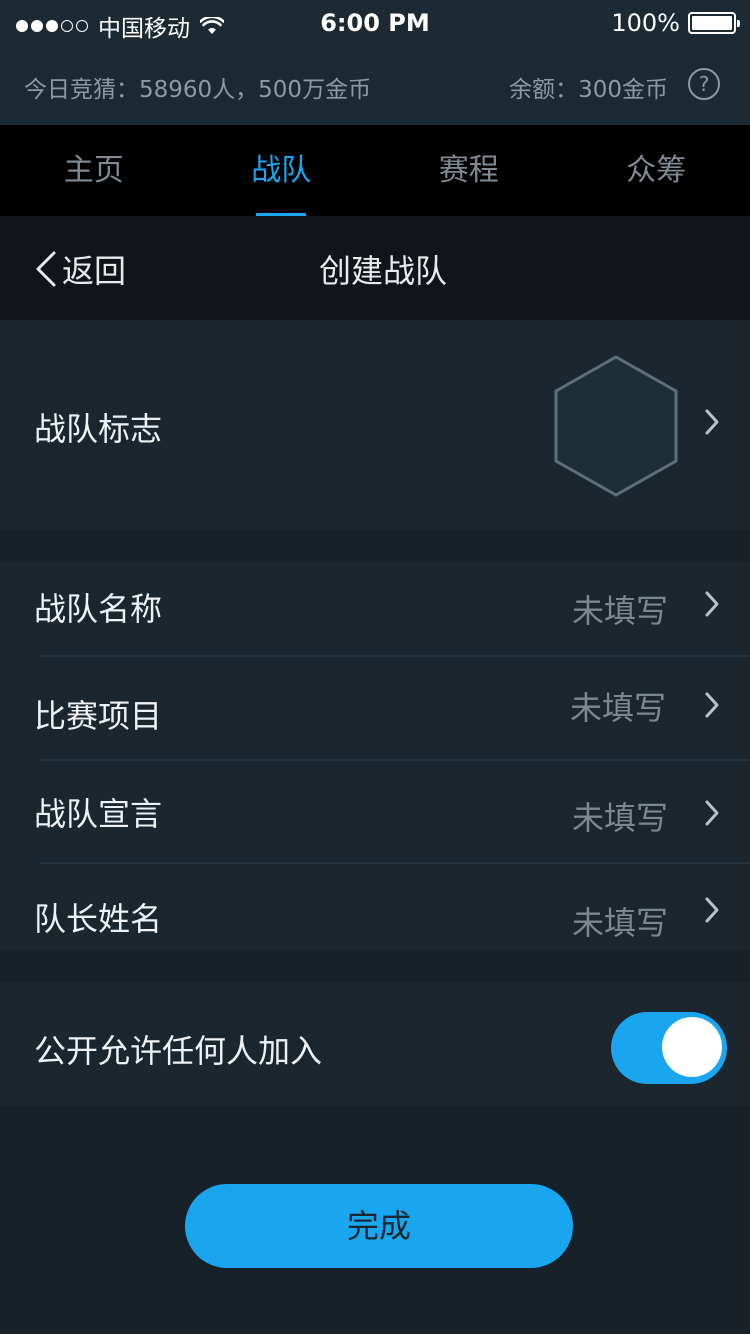 The image size is (750, 1334). Describe the element at coordinates (375, 705) in the screenshot. I see `game-item-row: 比赛项目 未填写` at that location.